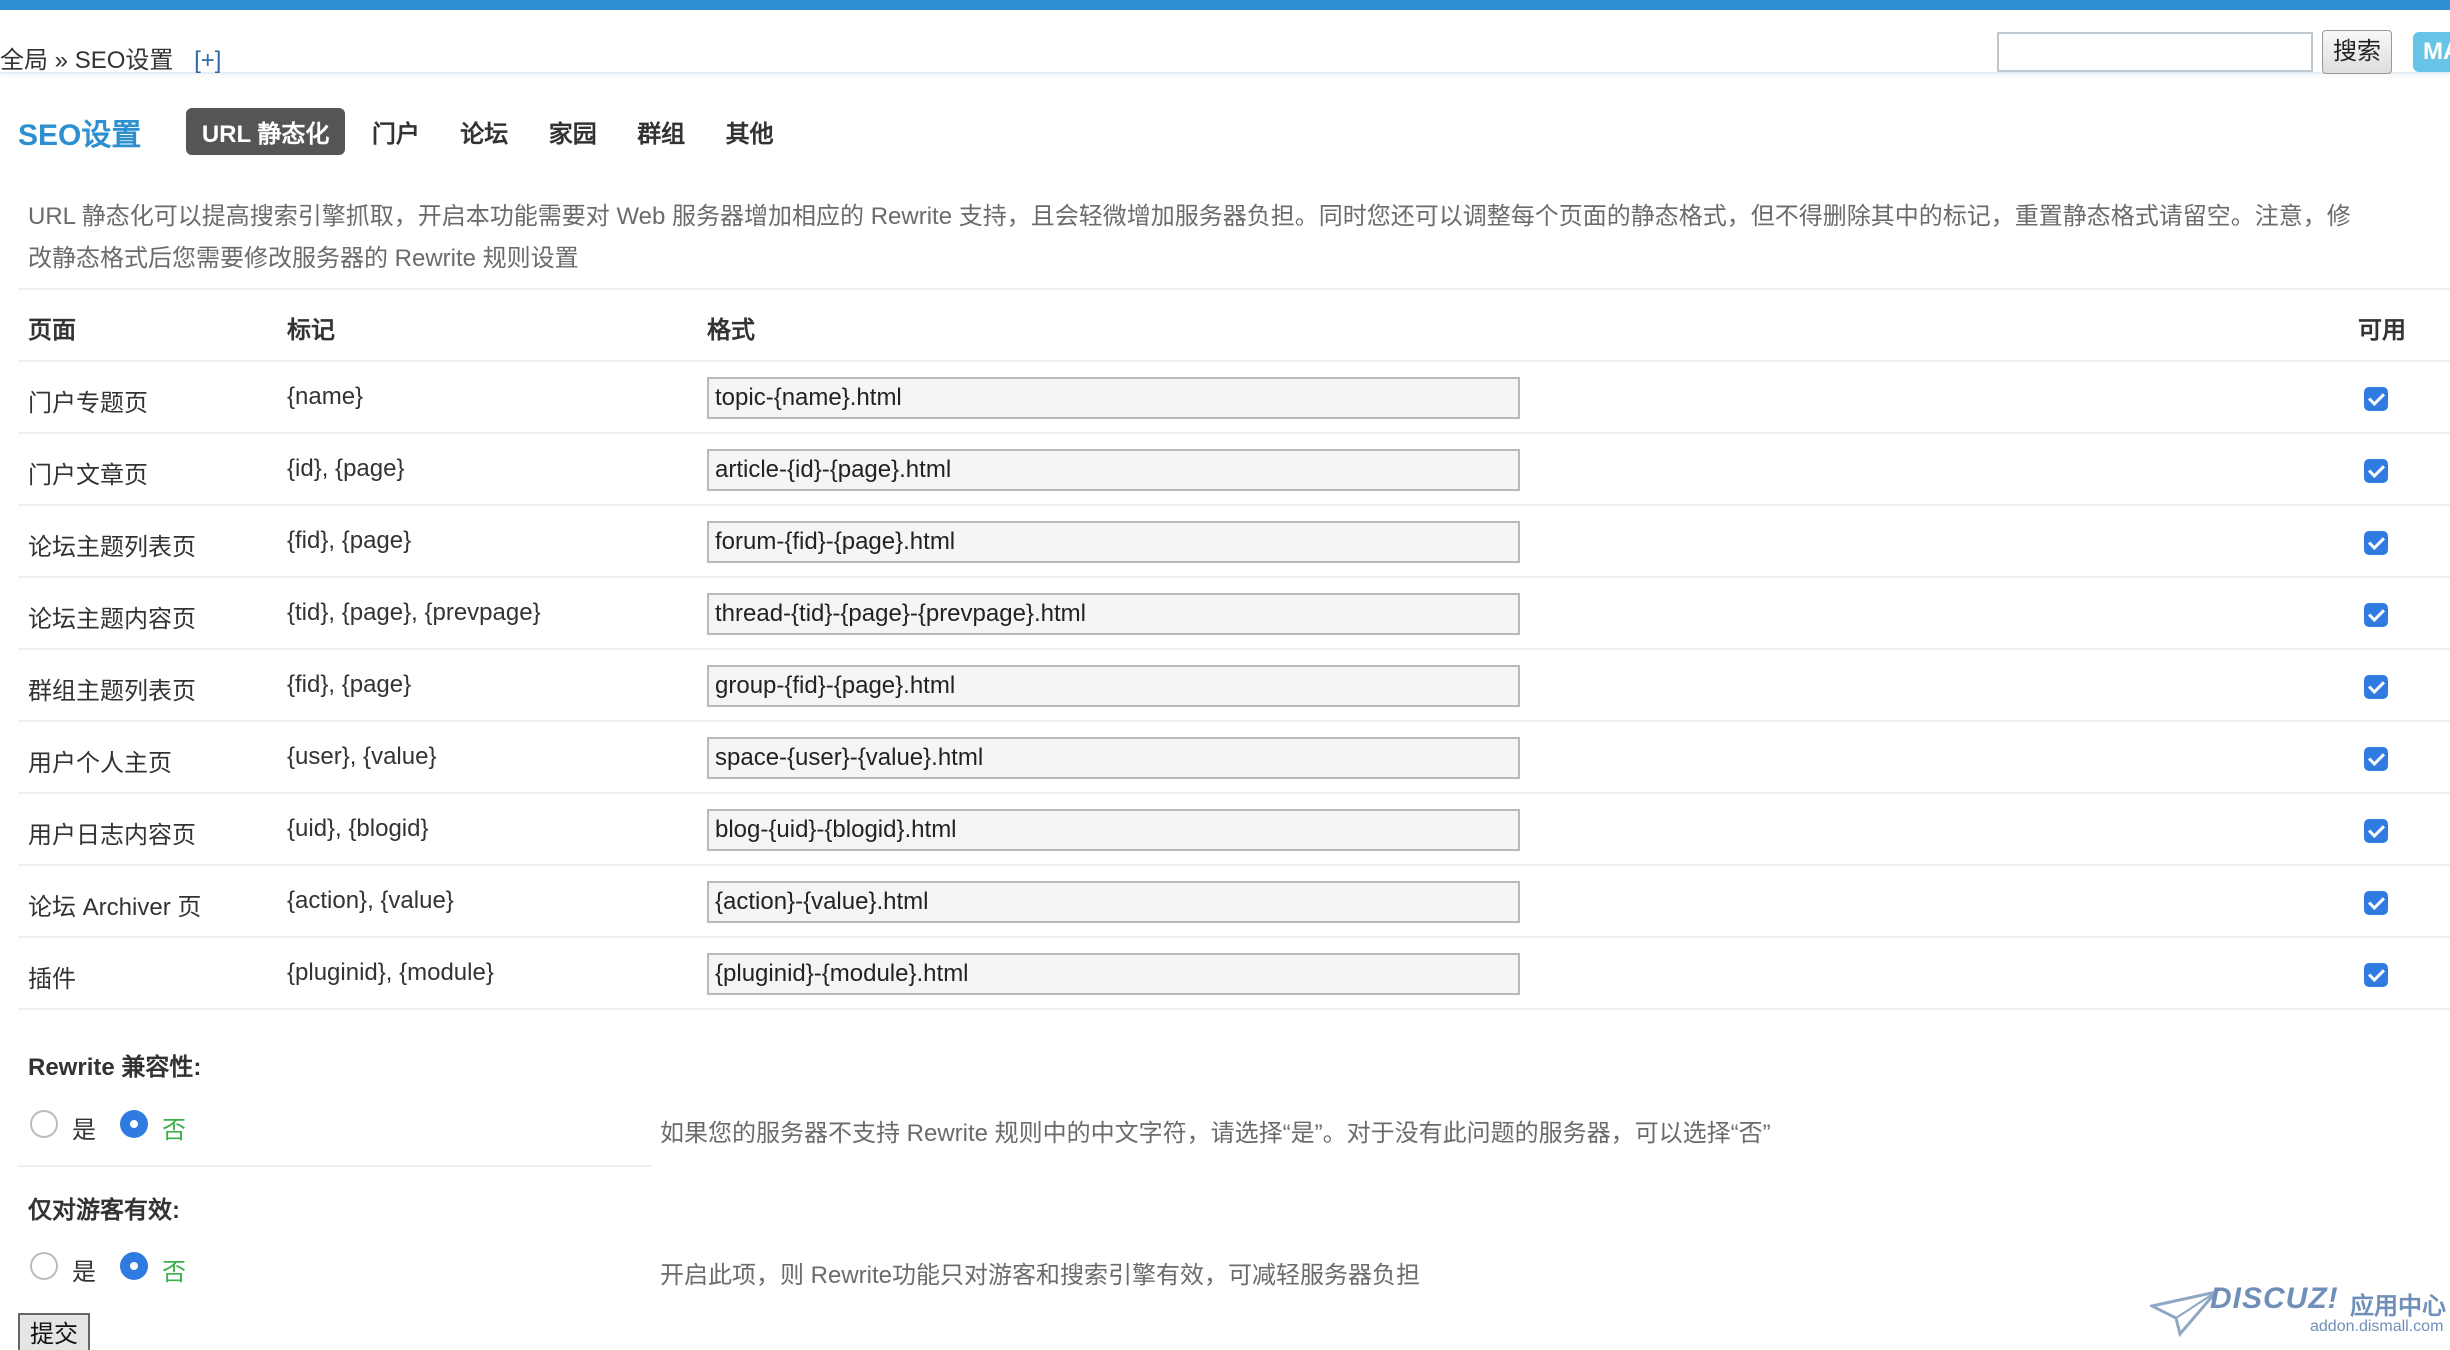 The width and height of the screenshot is (2450, 1350). I want to click on table-row: 用户日志内容页 {uid}, {blogid}, so click(1225, 829).